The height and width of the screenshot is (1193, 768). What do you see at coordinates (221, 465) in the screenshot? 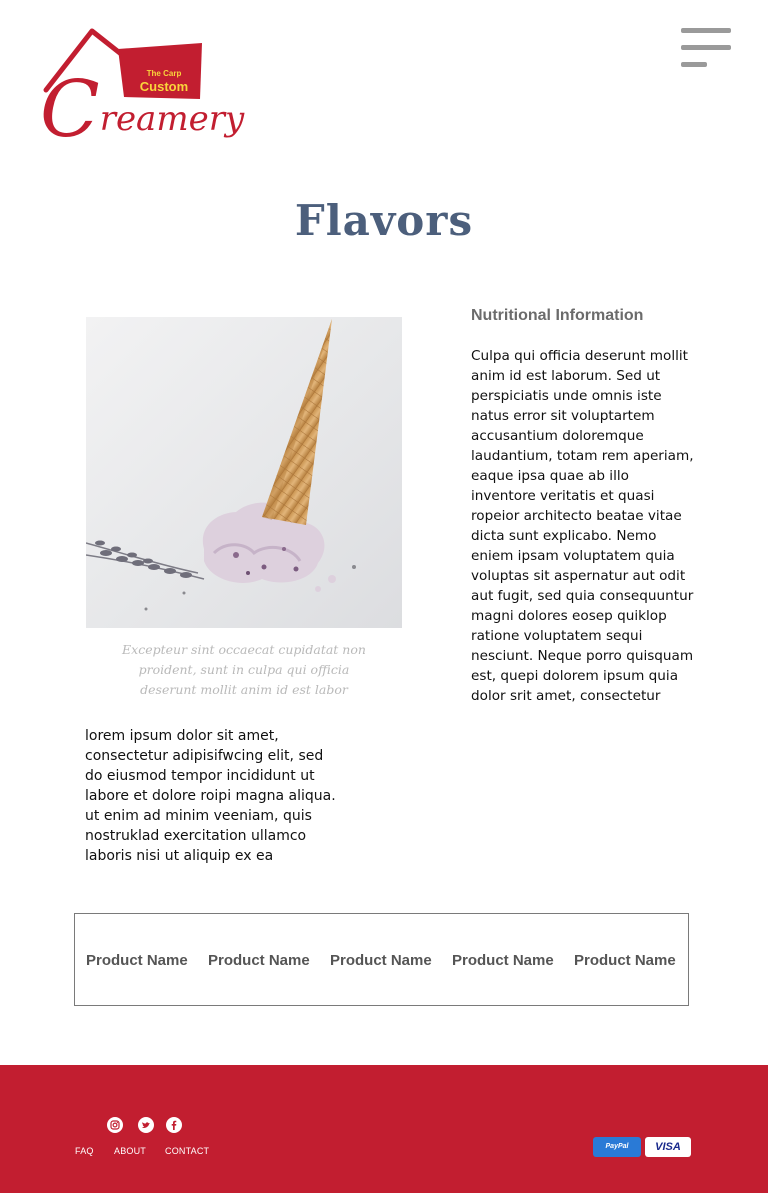
I see `ice-cream-cone-icon` at bounding box center [221, 465].